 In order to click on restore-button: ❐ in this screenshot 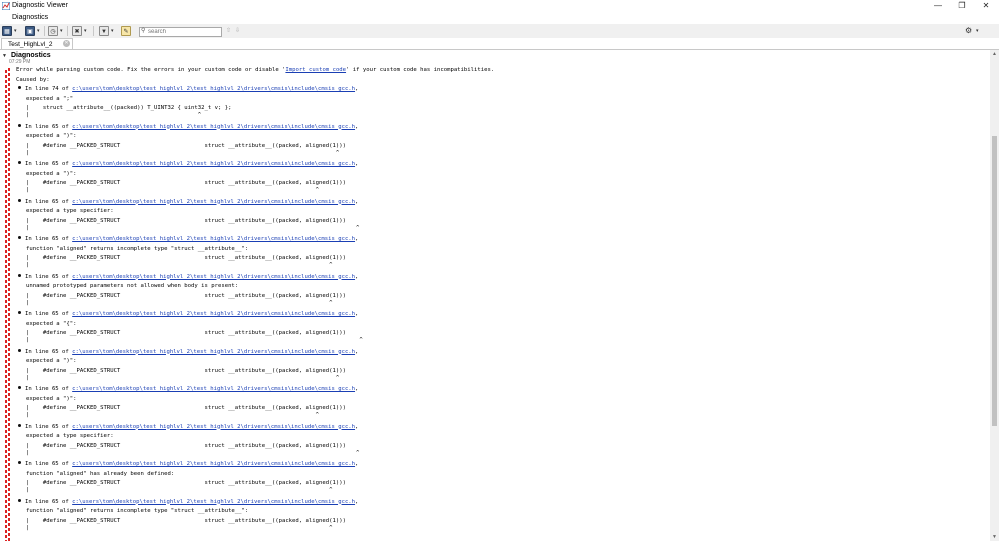, I will do `click(962, 6)`.